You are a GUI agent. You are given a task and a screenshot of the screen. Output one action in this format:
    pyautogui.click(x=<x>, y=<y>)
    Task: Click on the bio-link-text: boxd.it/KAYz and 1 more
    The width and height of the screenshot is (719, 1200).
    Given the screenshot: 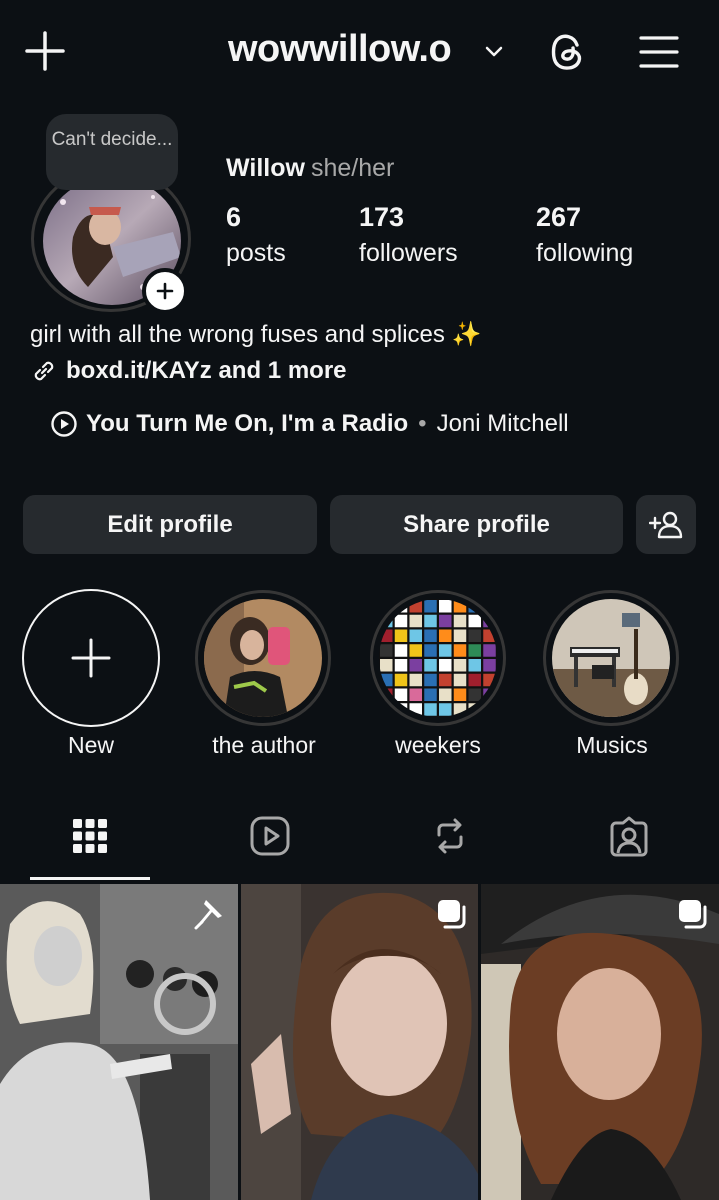 What is the action you would take?
    pyautogui.click(x=206, y=370)
    